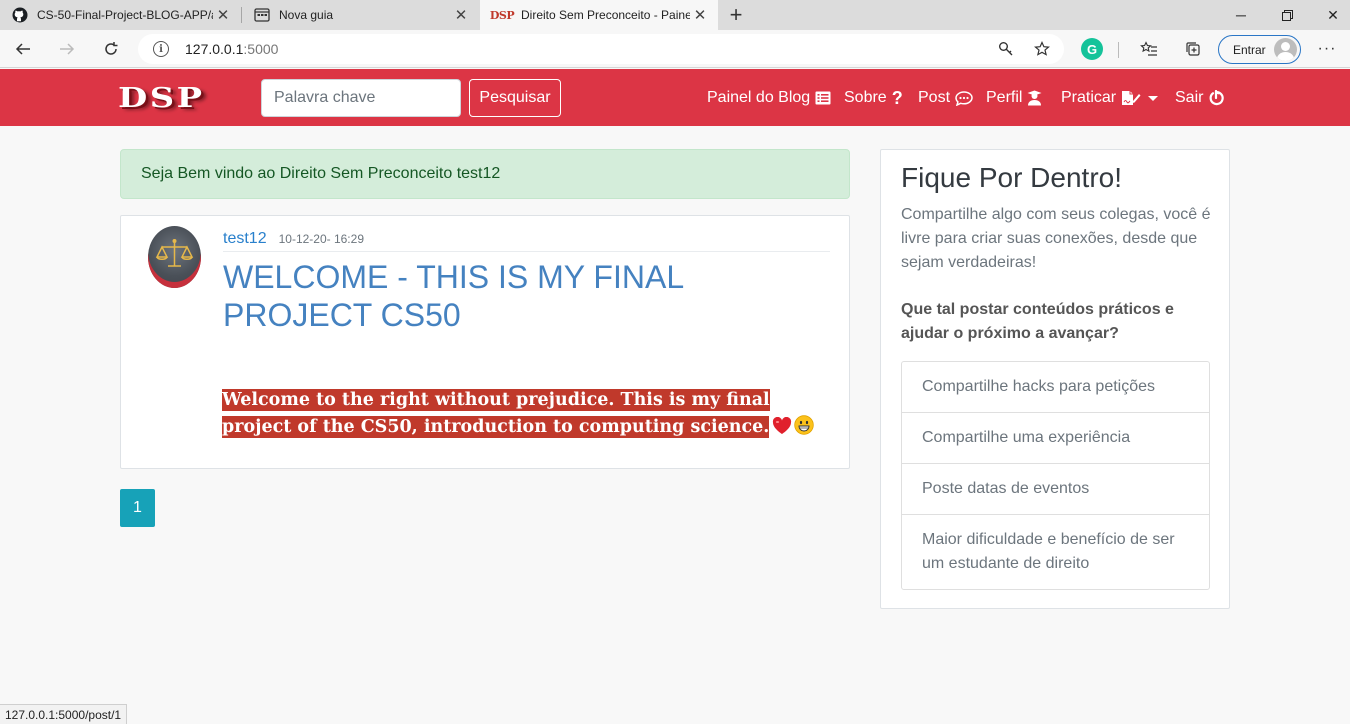 This screenshot has width=1350, height=724. I want to click on reload-icon, so click(111, 48).